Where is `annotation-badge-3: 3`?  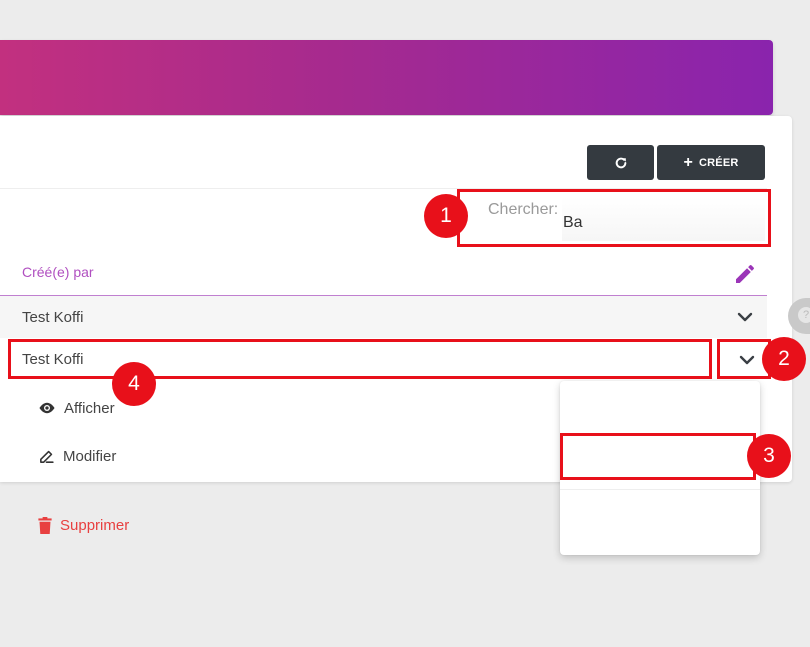
annotation-badge-3: 3 is located at coordinates (769, 456).